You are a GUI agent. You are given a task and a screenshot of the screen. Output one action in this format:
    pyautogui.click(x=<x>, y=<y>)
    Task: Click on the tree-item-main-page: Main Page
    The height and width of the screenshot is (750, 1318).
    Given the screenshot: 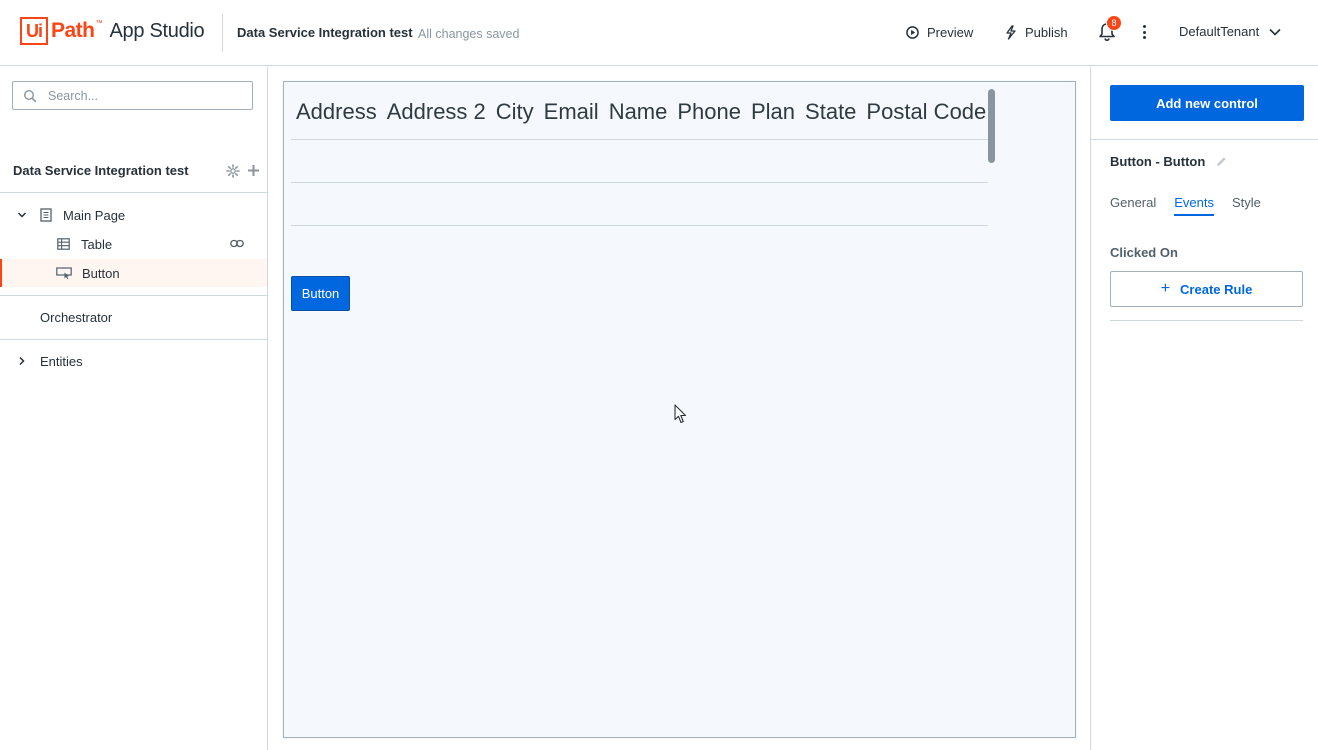 What is the action you would take?
    pyautogui.click(x=133, y=215)
    